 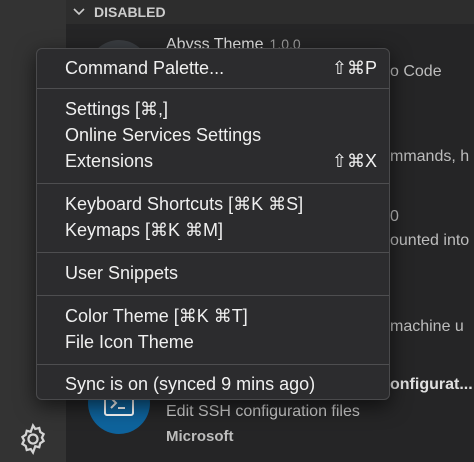 I want to click on manage-gear-icon, so click(x=33, y=439).